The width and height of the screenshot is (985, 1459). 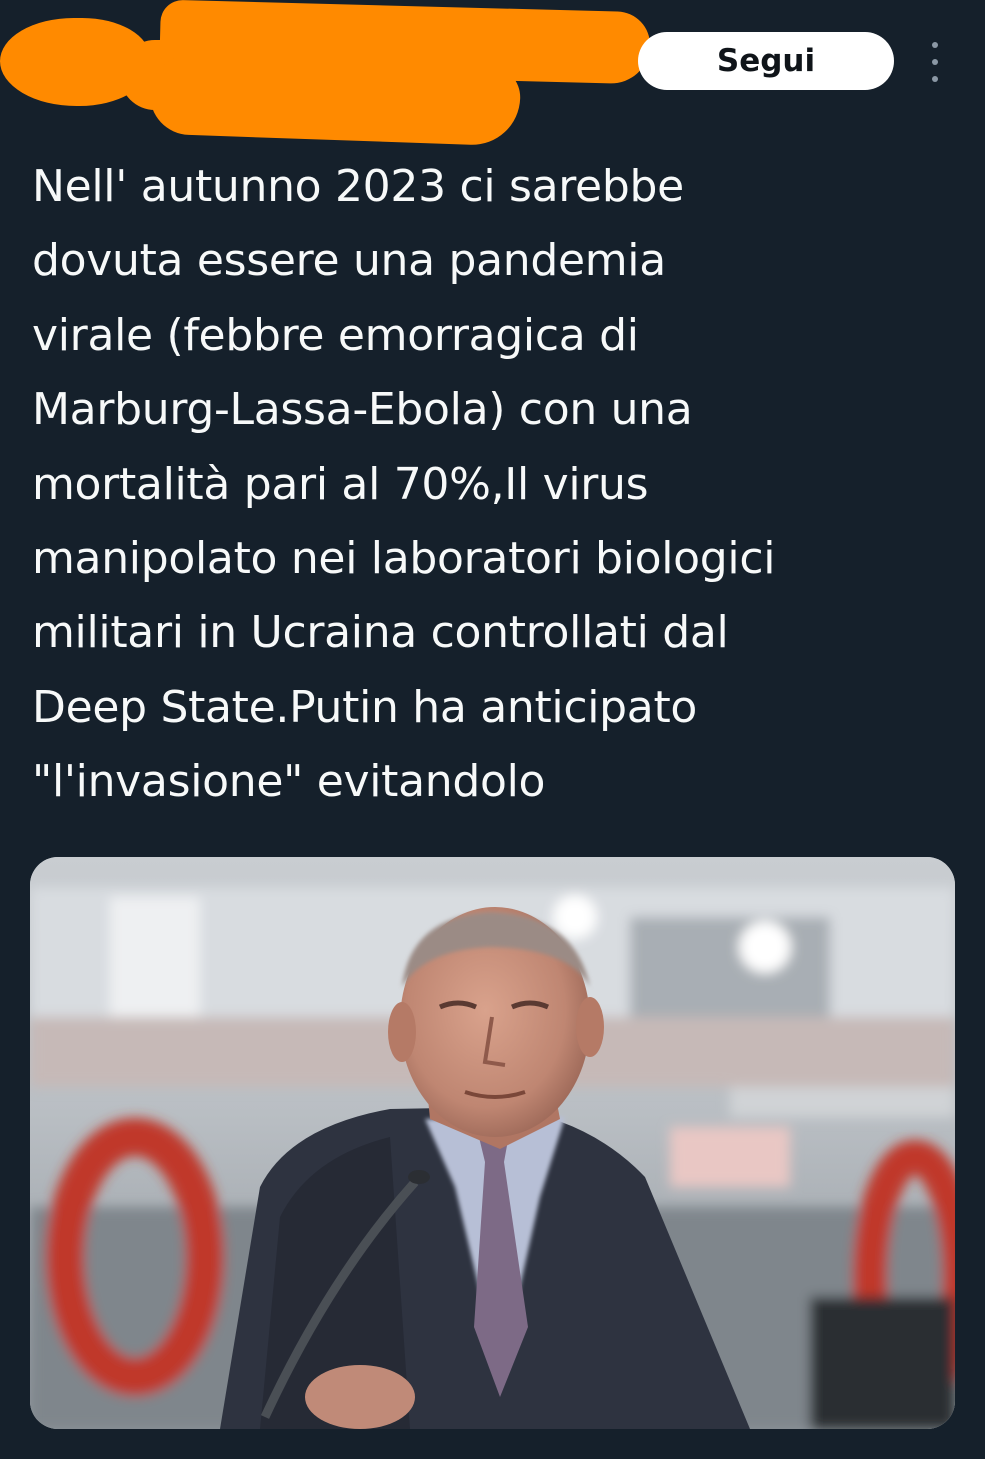 What do you see at coordinates (766, 61) in the screenshot?
I see `follow-button: Segui` at bounding box center [766, 61].